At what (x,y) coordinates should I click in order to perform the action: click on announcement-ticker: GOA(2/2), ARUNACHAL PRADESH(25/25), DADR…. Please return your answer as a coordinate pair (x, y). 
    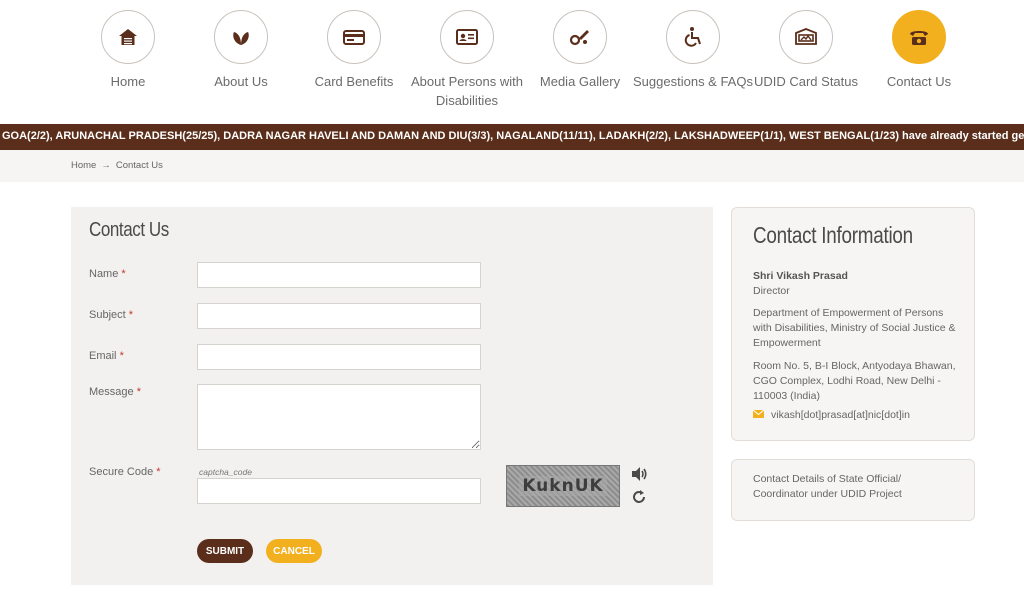
    Looking at the image, I should click on (512, 137).